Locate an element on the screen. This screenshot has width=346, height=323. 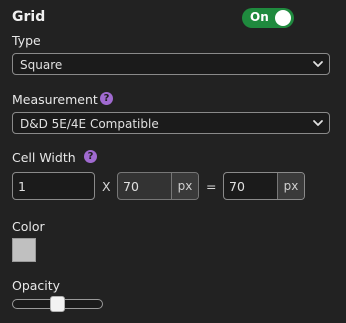
grid-toggle-label: On is located at coordinates (259, 17).